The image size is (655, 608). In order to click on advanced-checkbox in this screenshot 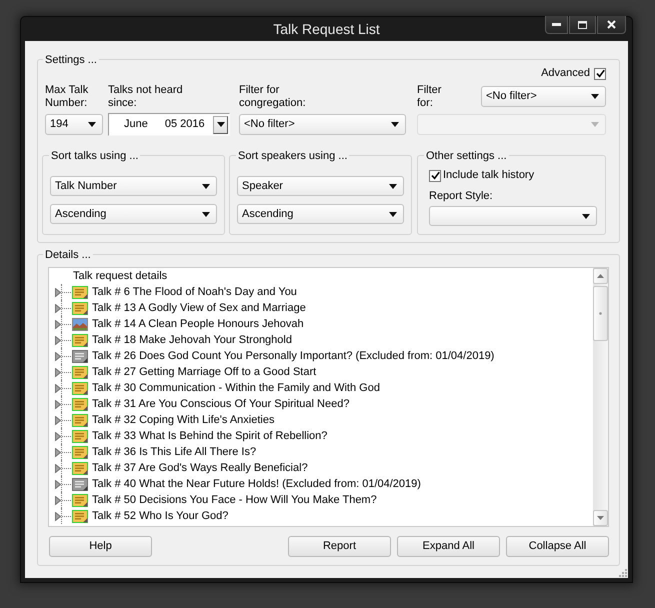, I will do `click(600, 74)`.